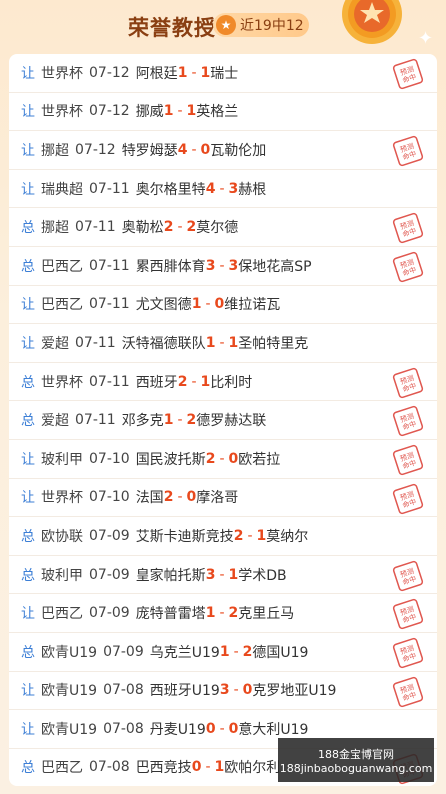 Image resolution: width=446 pixels, height=794 pixels. What do you see at coordinates (170, 189) in the screenshot?
I see `home-team: 奥尔格里特` at bounding box center [170, 189].